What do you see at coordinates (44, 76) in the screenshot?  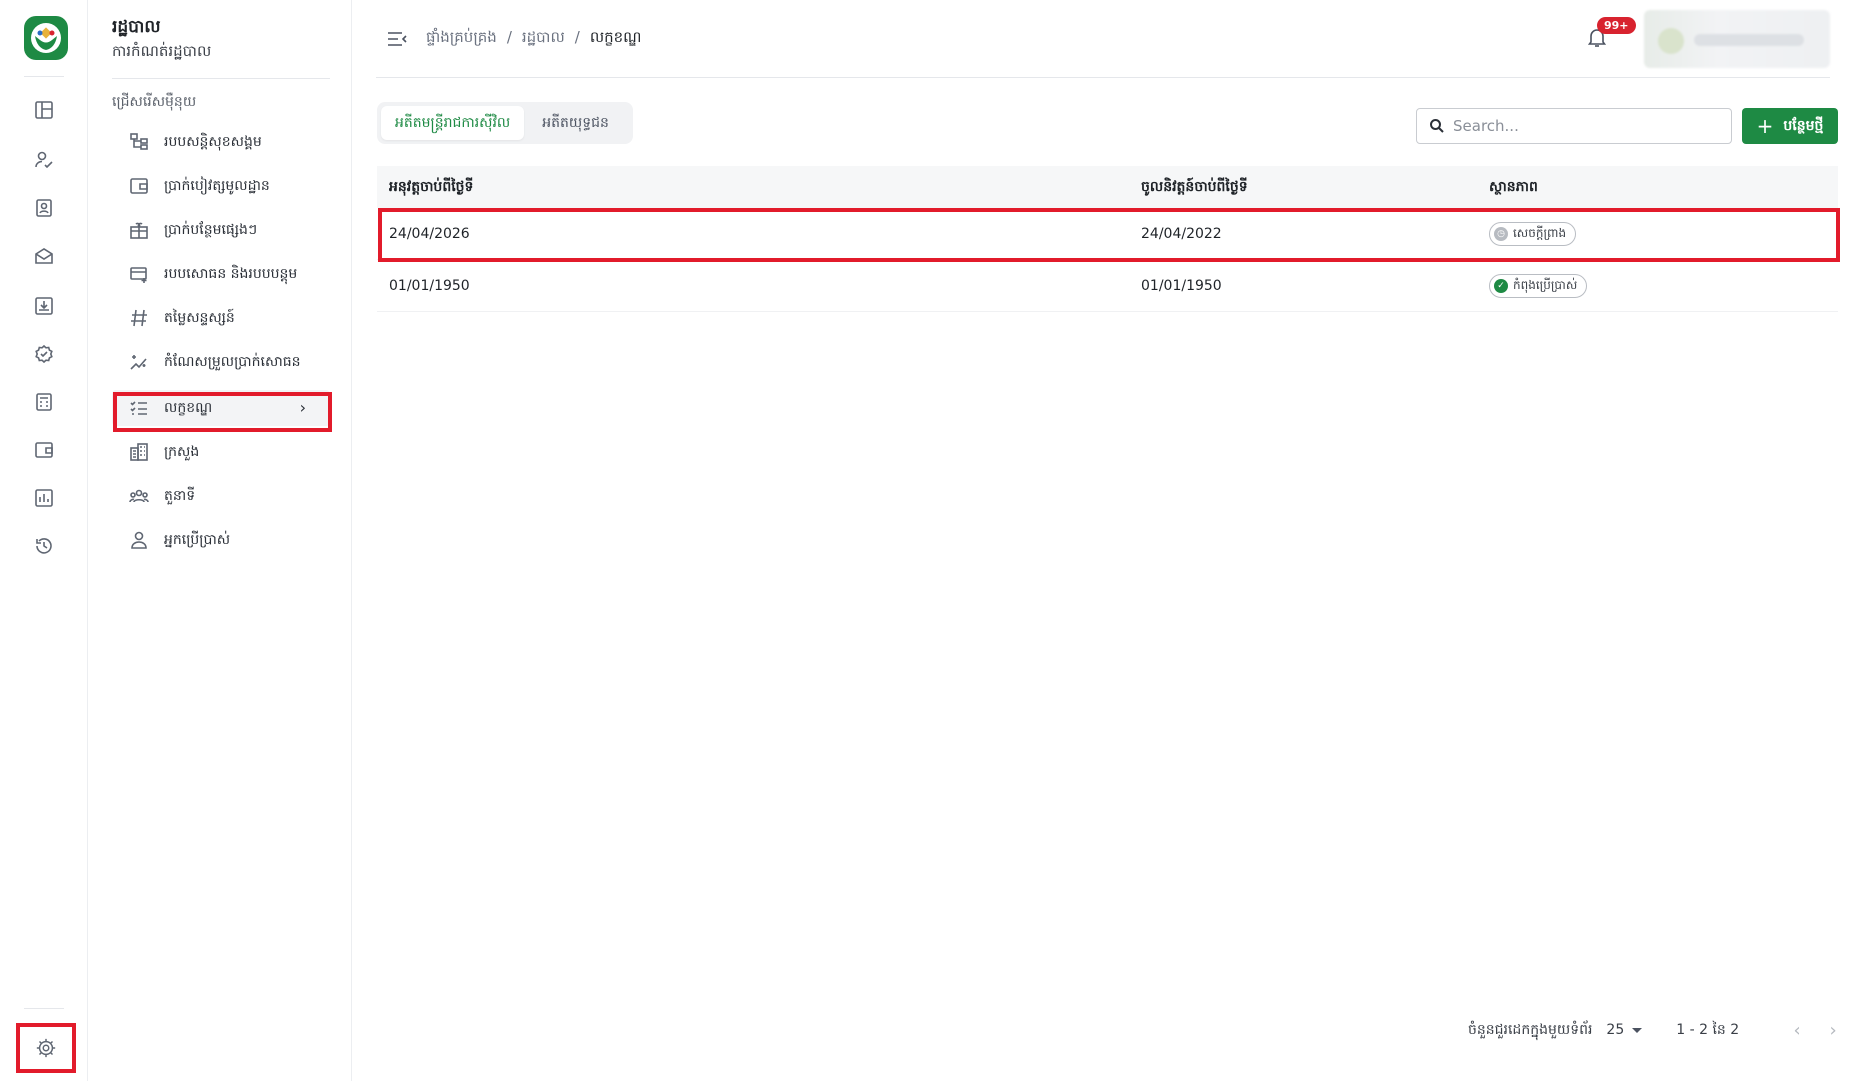 I see `rail-divider` at bounding box center [44, 76].